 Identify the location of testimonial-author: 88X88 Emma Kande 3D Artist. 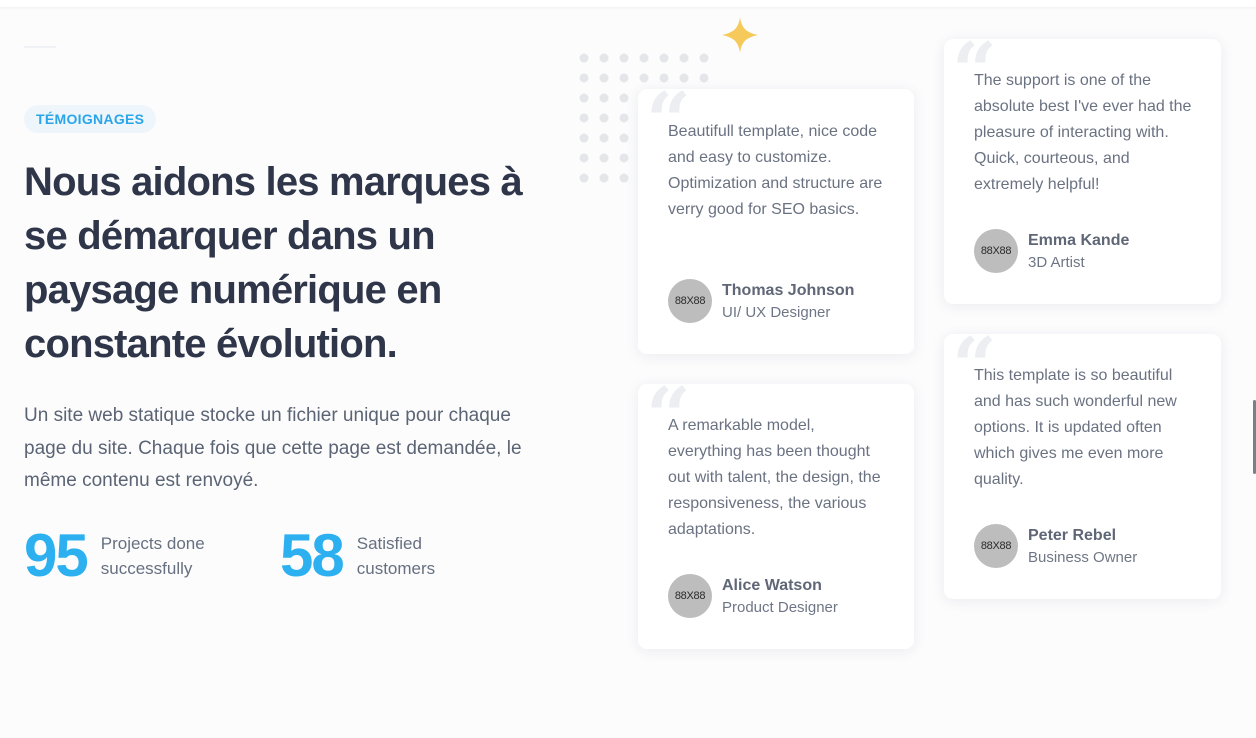
(1051, 251).